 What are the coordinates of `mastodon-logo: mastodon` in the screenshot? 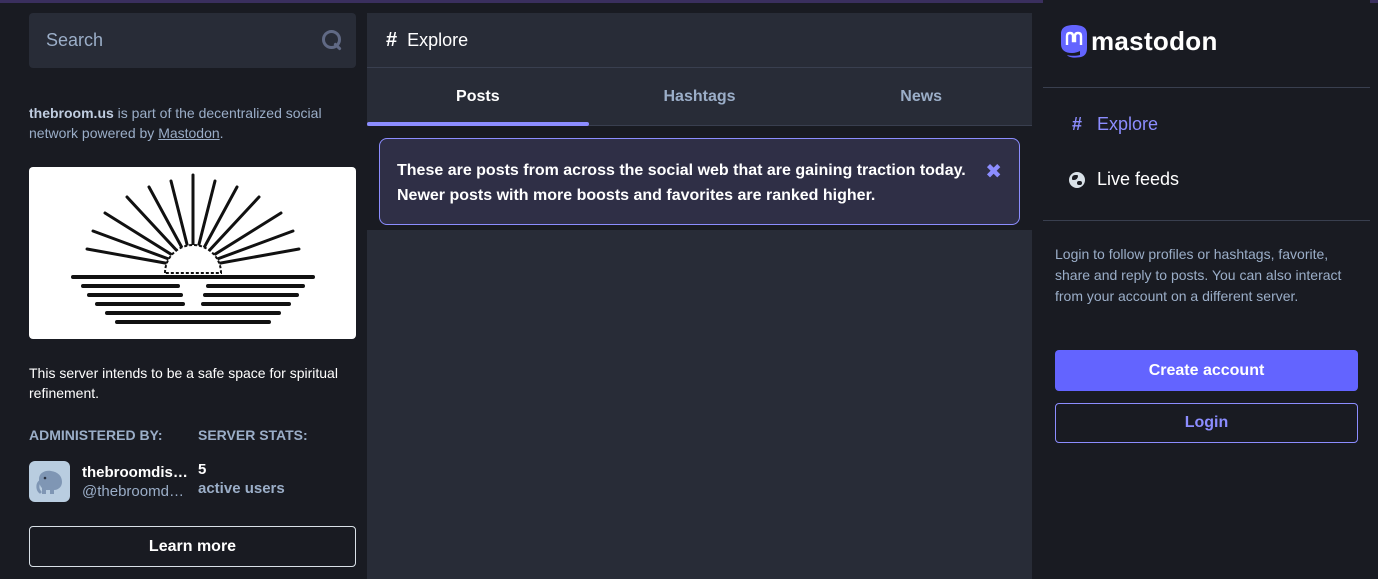 It's located at (1138, 41).